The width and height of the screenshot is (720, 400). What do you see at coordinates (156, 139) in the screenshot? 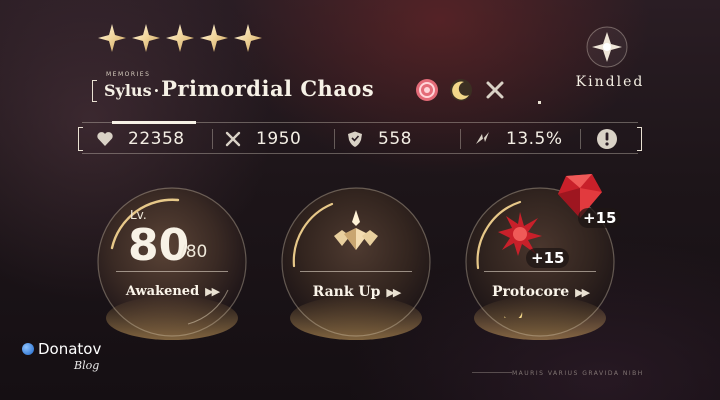
I see `stat-hp-value: 22358` at bounding box center [156, 139].